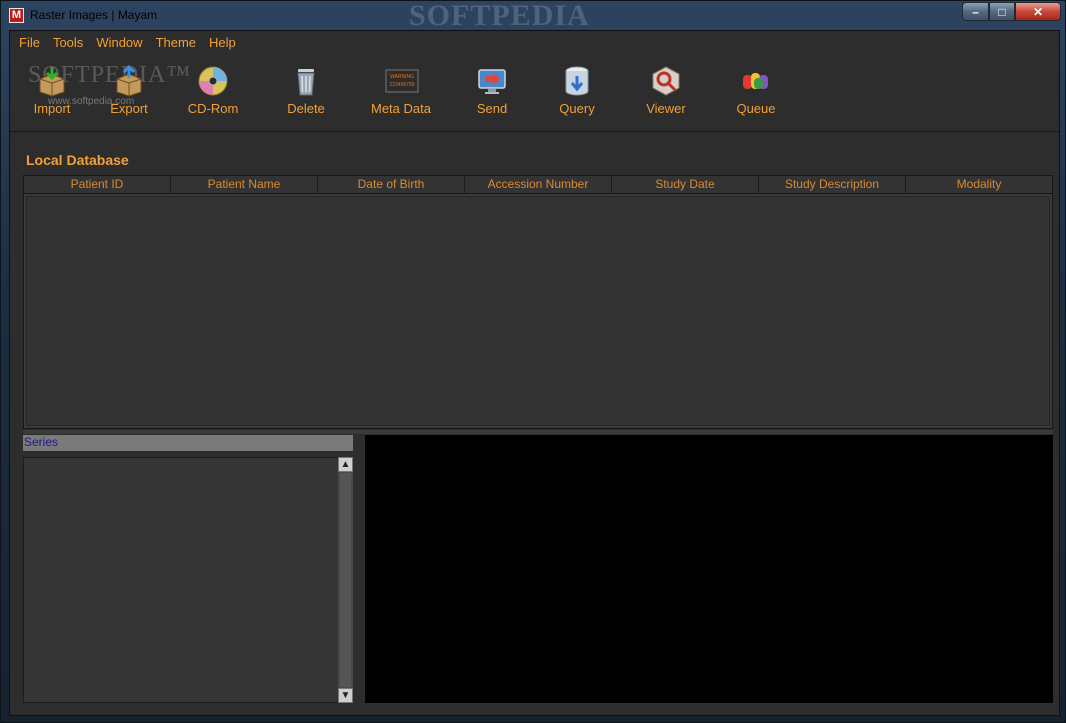 This screenshot has width=1066, height=723. What do you see at coordinates (97, 184) in the screenshot?
I see `column-header-patient-id: Patient ID` at bounding box center [97, 184].